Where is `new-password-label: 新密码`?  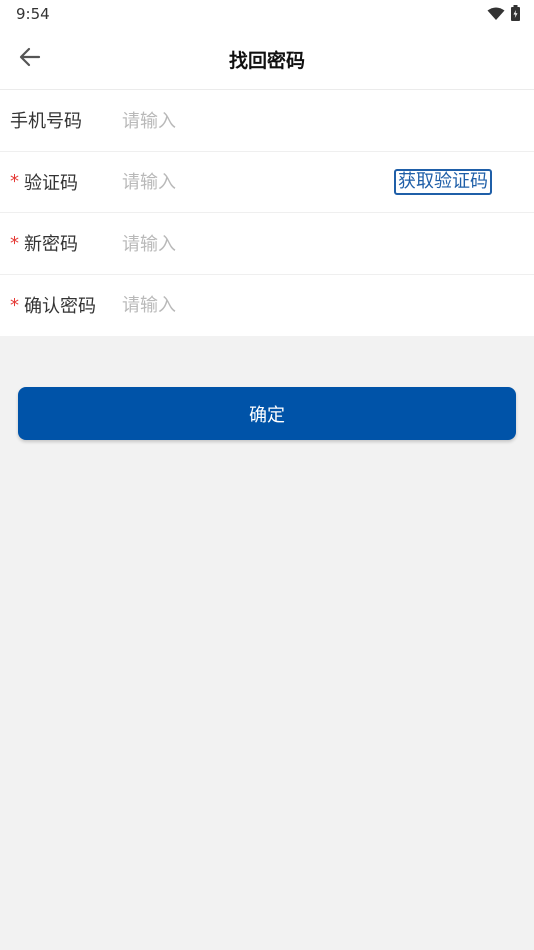 new-password-label: 新密码 is located at coordinates (51, 245).